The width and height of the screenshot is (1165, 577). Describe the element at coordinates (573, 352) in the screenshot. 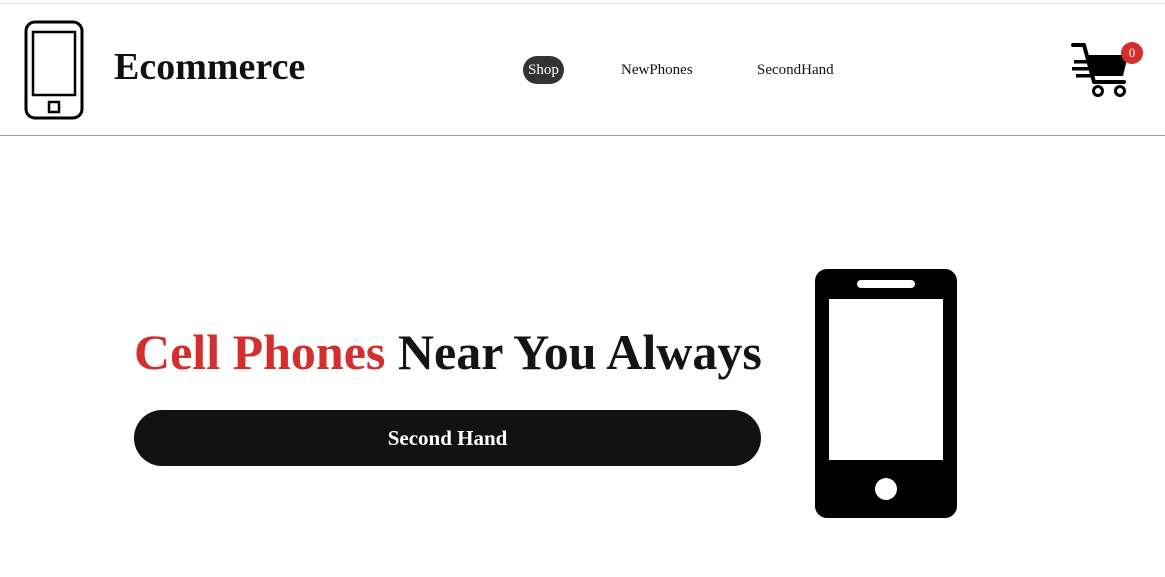

I see `hero-title-rest: Near You Always` at that location.